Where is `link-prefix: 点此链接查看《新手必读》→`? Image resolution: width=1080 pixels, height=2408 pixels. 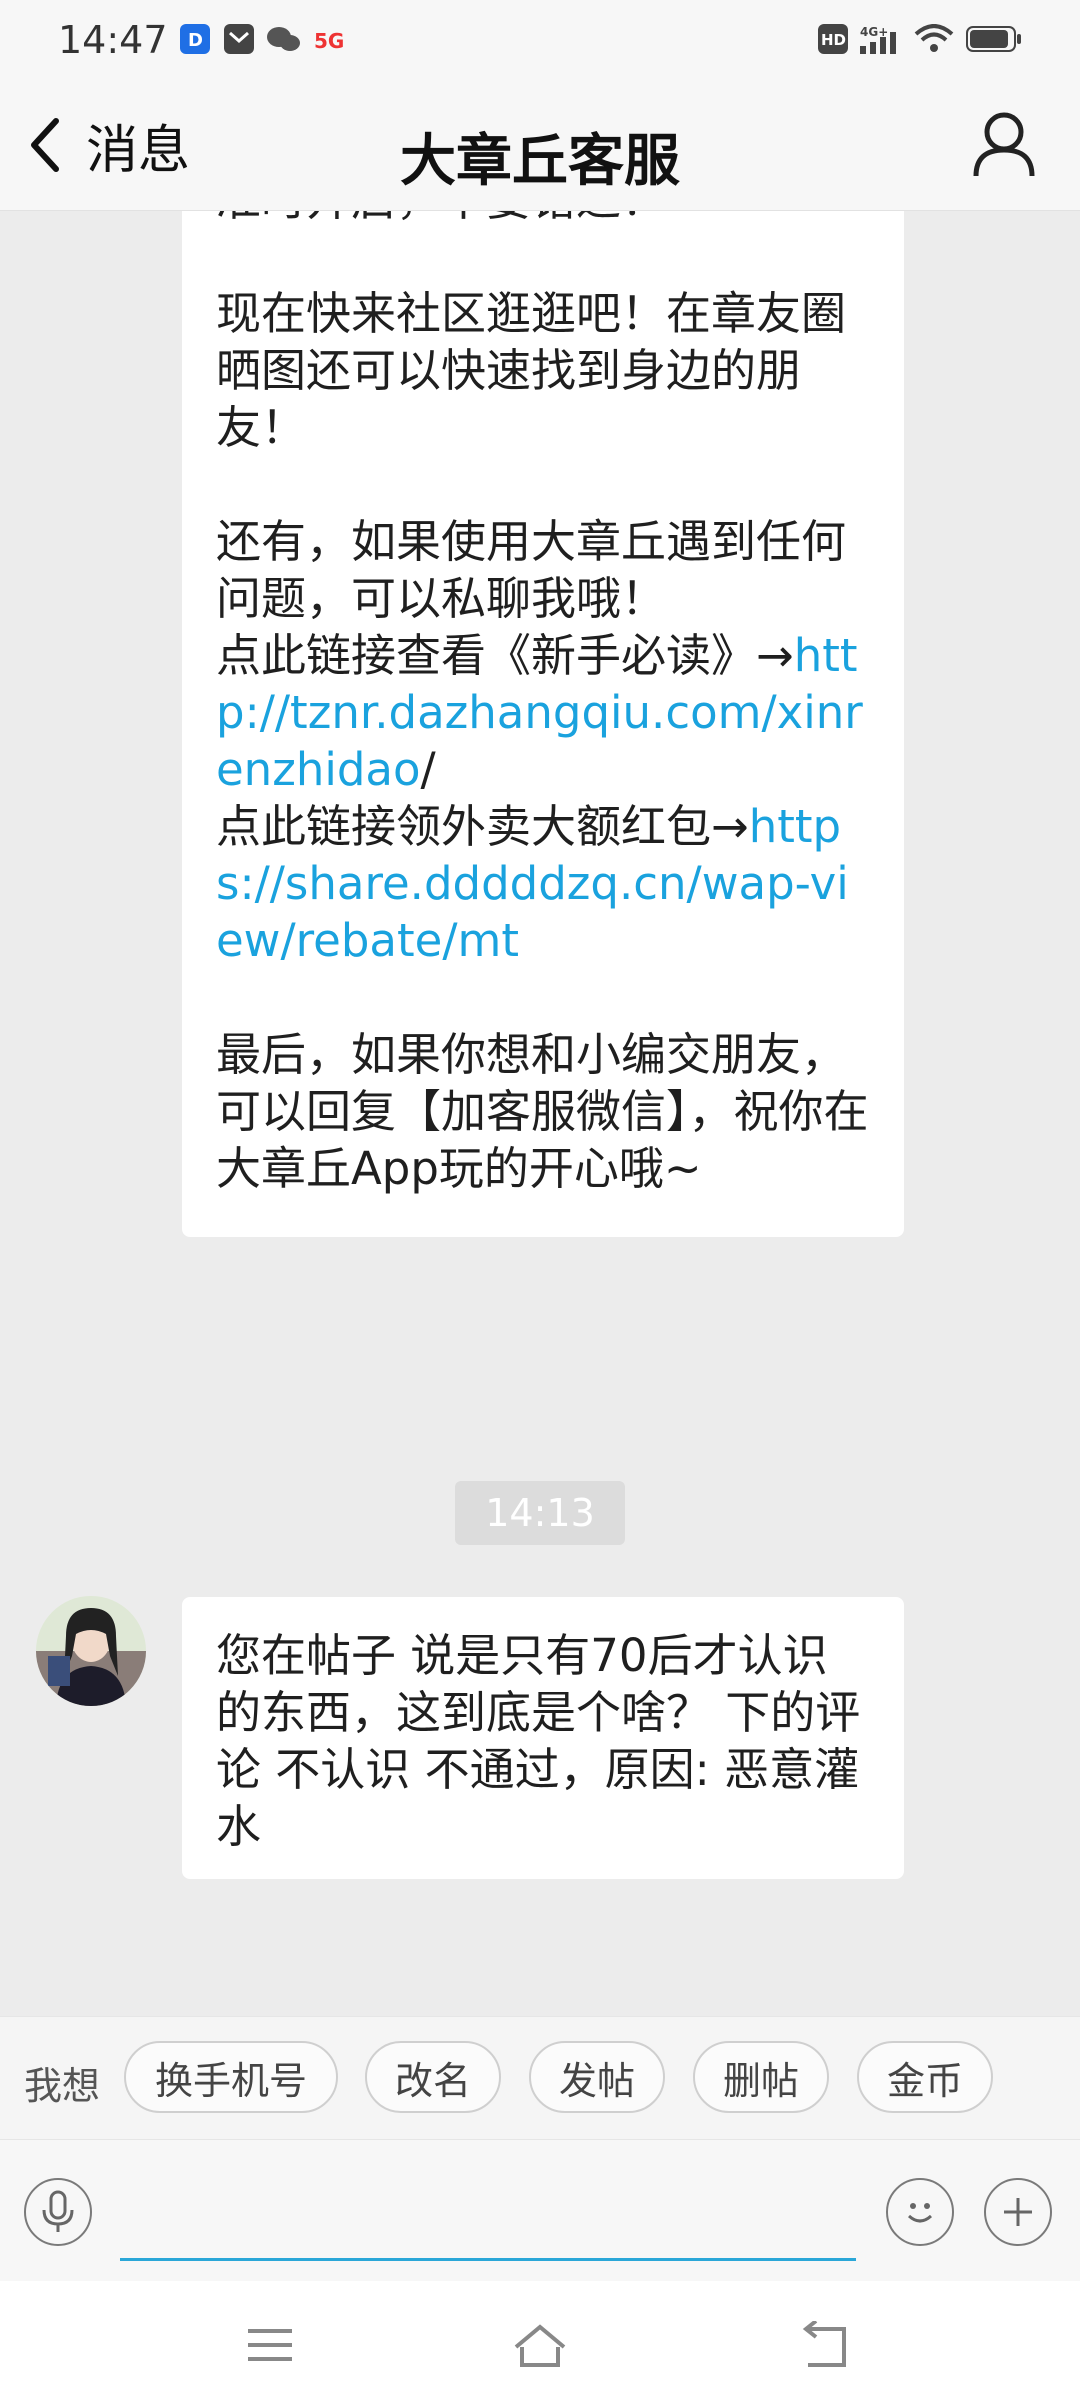 link-prefix: 点此链接查看《新手必读》→ is located at coordinates (505, 655).